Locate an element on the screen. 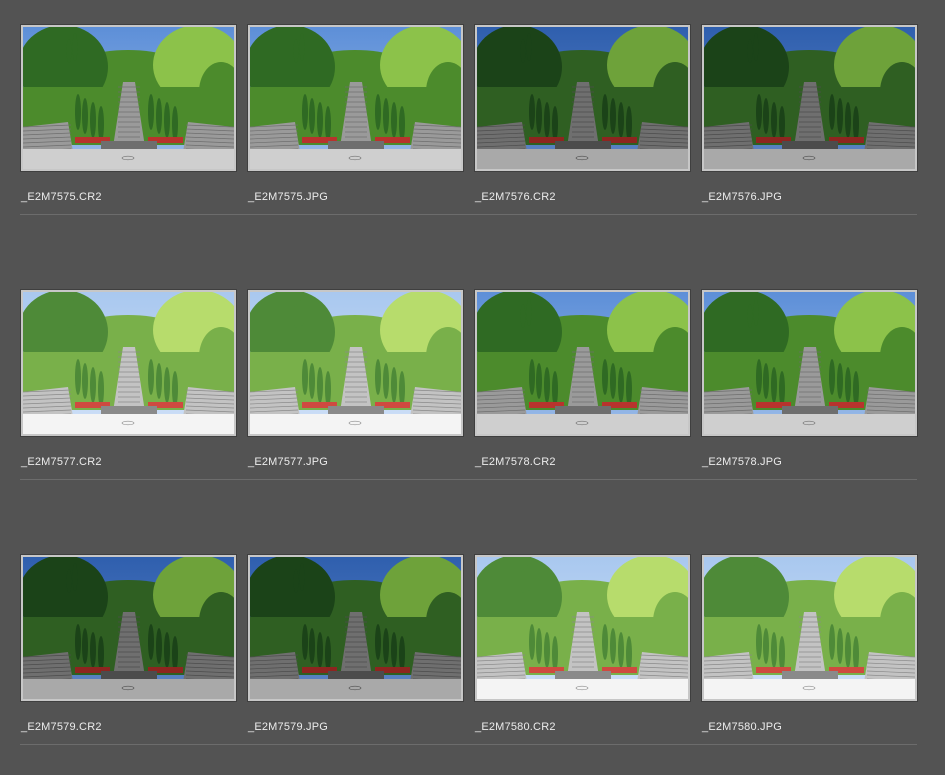 Image resolution: width=945 pixels, height=775 pixels. filename-label: _E2M7579.JPG is located at coordinates (288, 727).